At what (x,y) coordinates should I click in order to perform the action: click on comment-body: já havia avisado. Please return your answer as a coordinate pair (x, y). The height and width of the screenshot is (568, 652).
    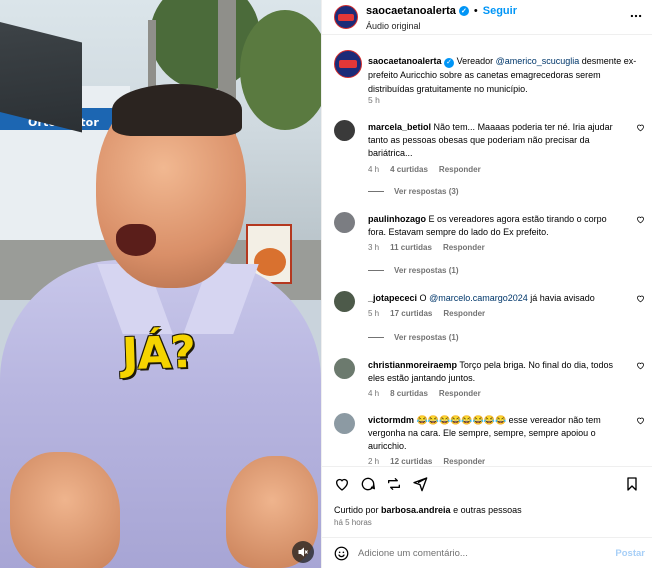
    Looking at the image, I should click on (561, 298).